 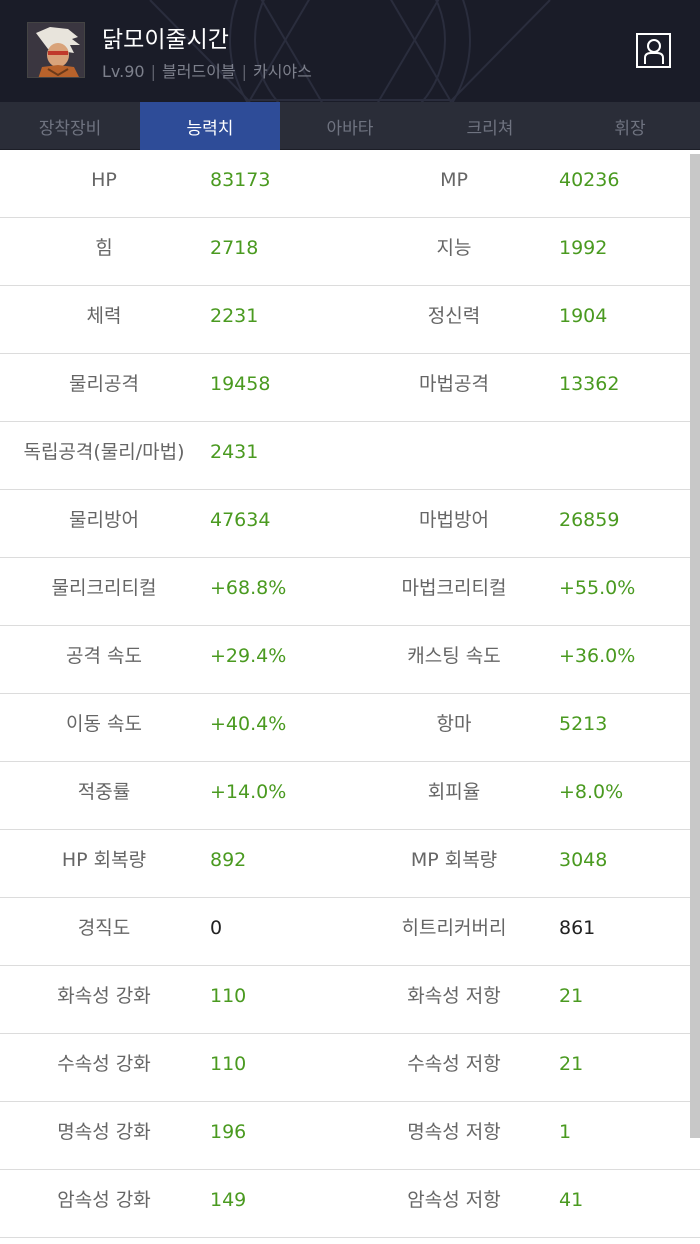 What do you see at coordinates (350, 456) in the screenshot?
I see `stat-row: 독립공격(물리/마법) 2431` at bounding box center [350, 456].